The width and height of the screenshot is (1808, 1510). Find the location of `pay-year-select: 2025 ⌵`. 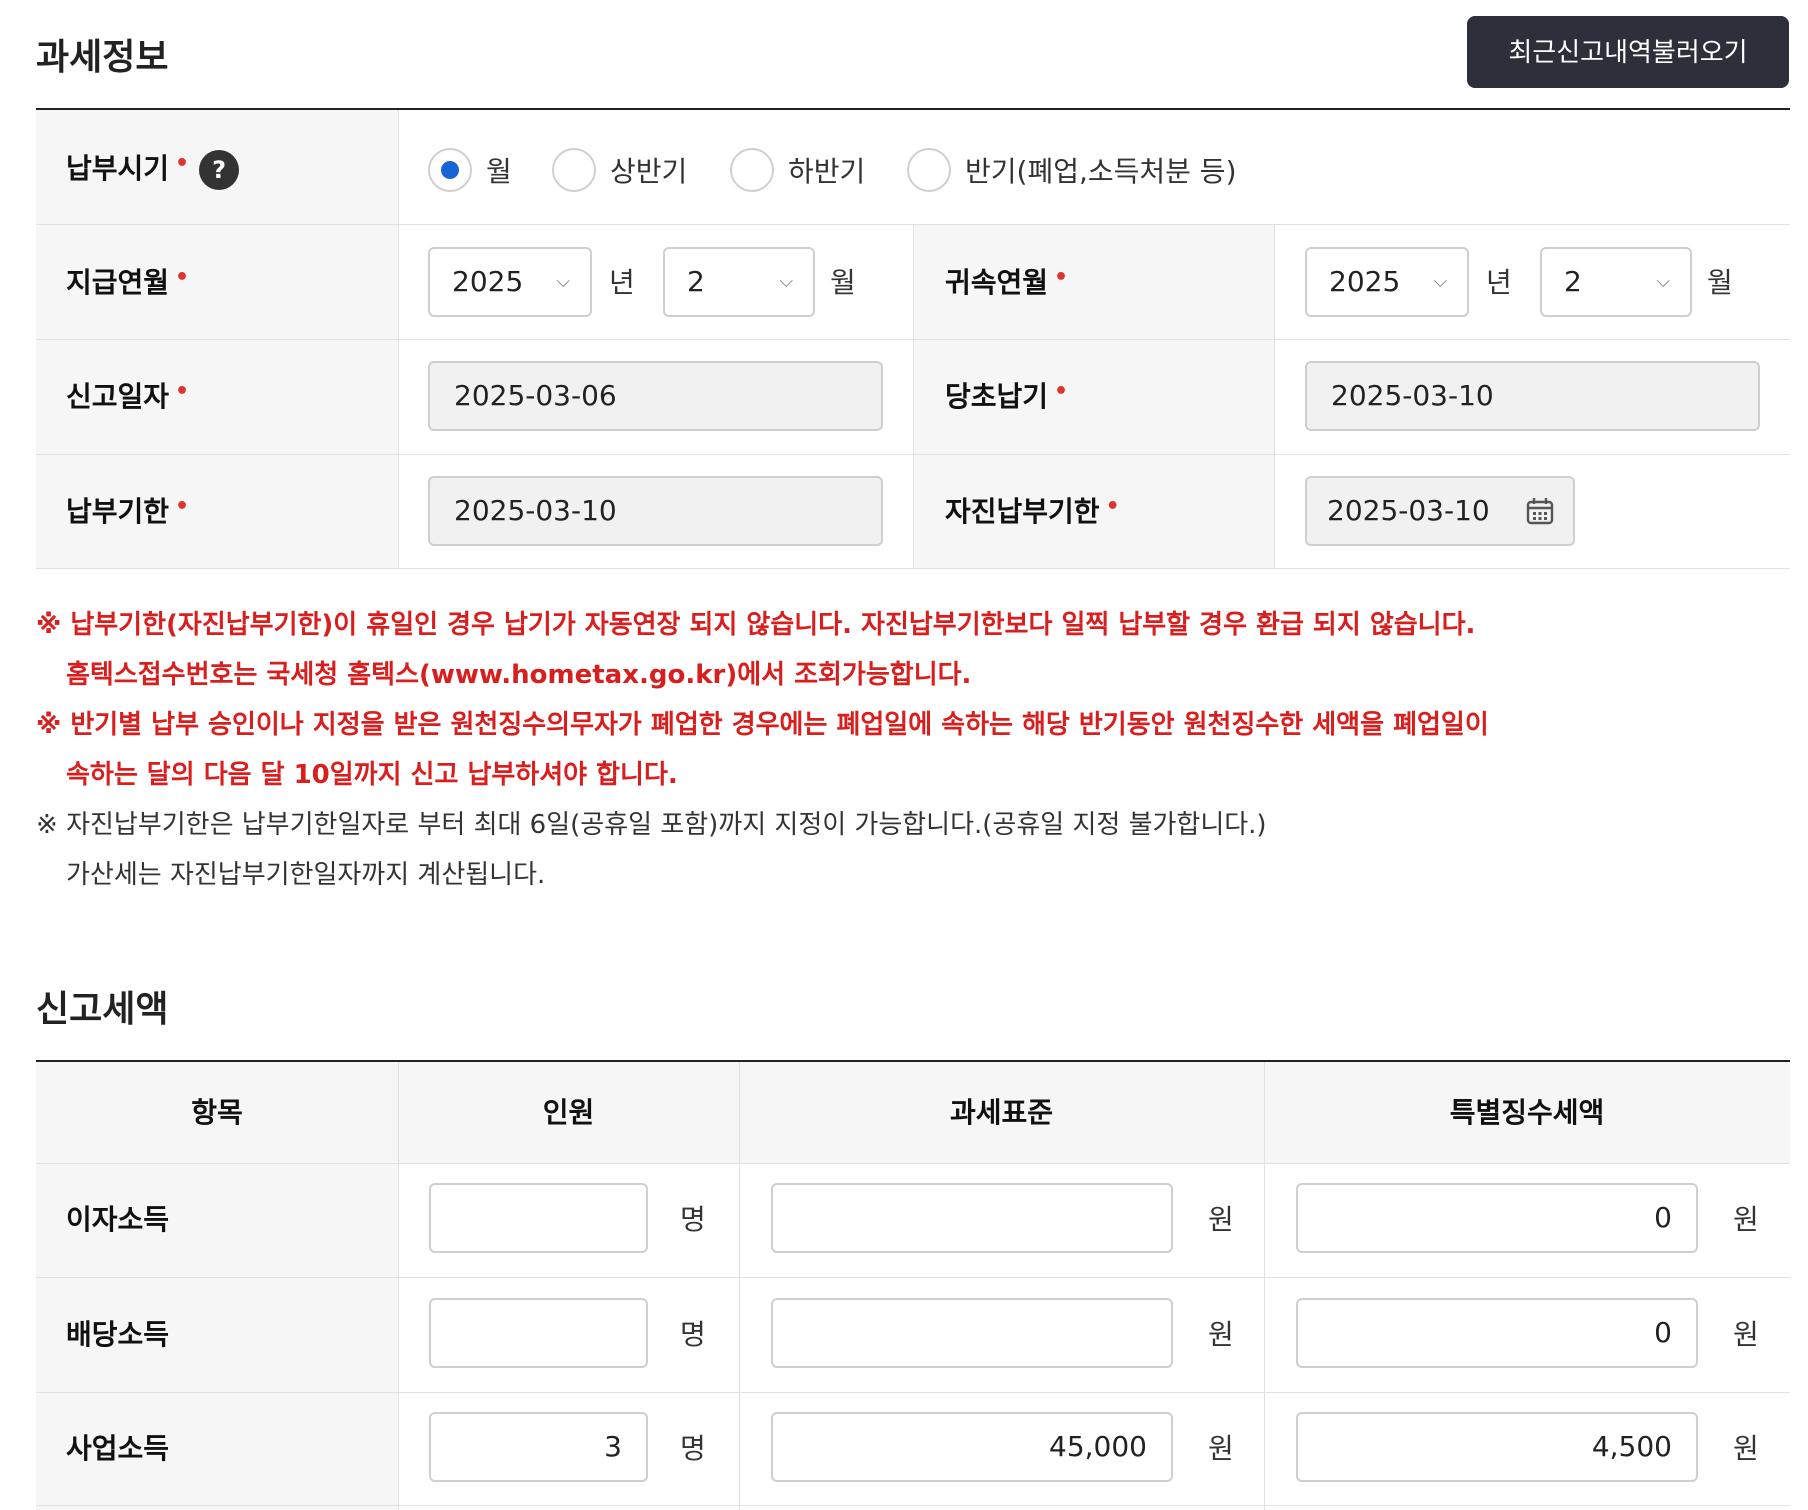

pay-year-select: 2025 ⌵ is located at coordinates (510, 282).